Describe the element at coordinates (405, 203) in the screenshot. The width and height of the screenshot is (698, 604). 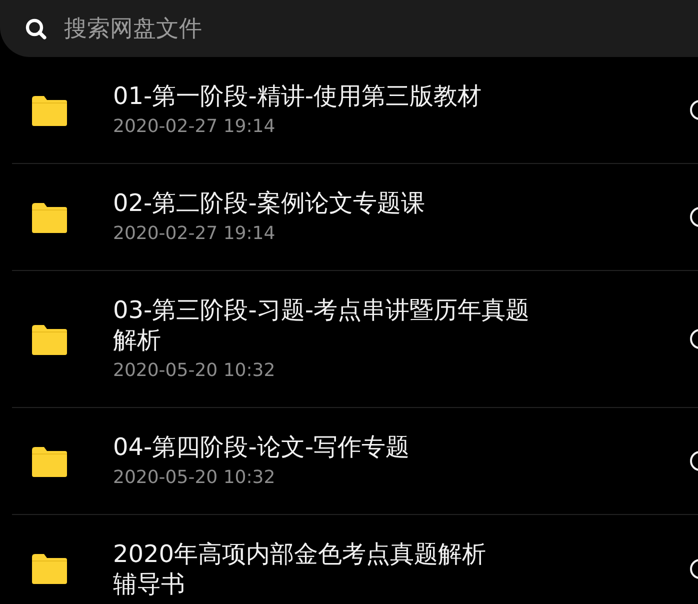
I see `file-name: 02-第二阶段-案例论文专题课` at that location.